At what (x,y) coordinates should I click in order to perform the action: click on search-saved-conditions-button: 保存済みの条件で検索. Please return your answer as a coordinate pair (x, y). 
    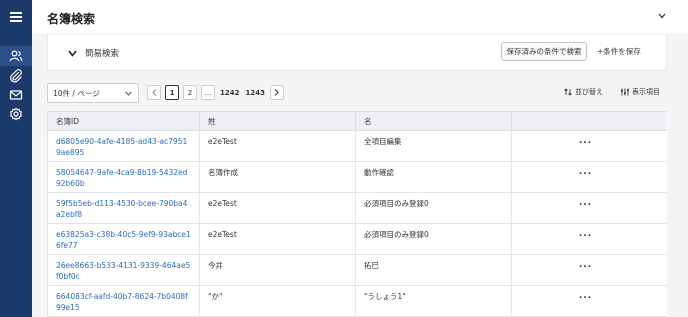
    Looking at the image, I should click on (544, 51).